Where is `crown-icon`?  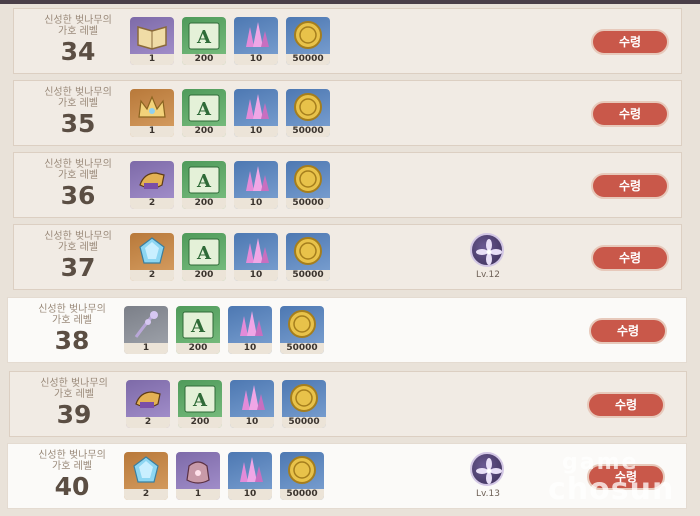
crown-icon is located at coordinates (152, 107).